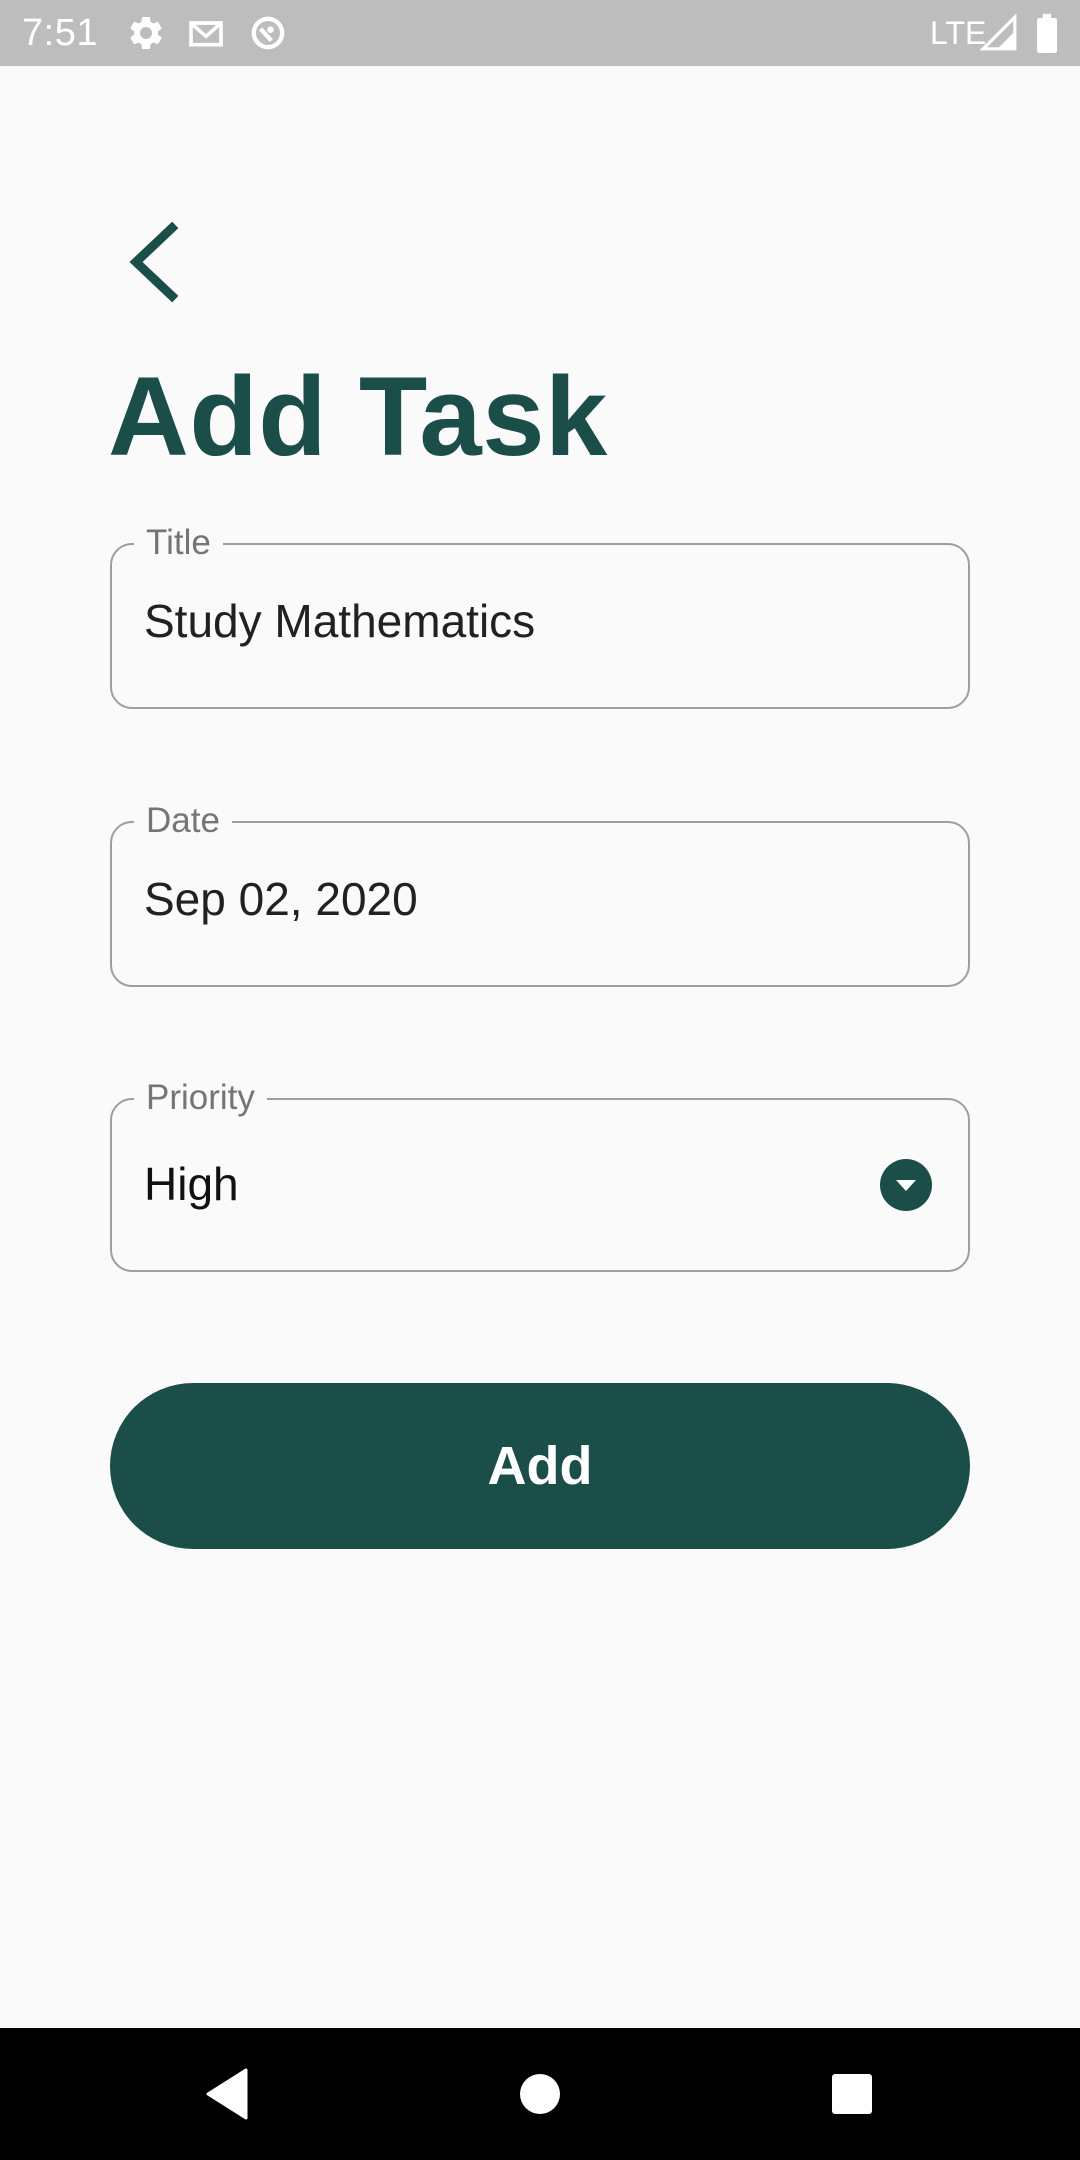  I want to click on sync-icon, so click(268, 33).